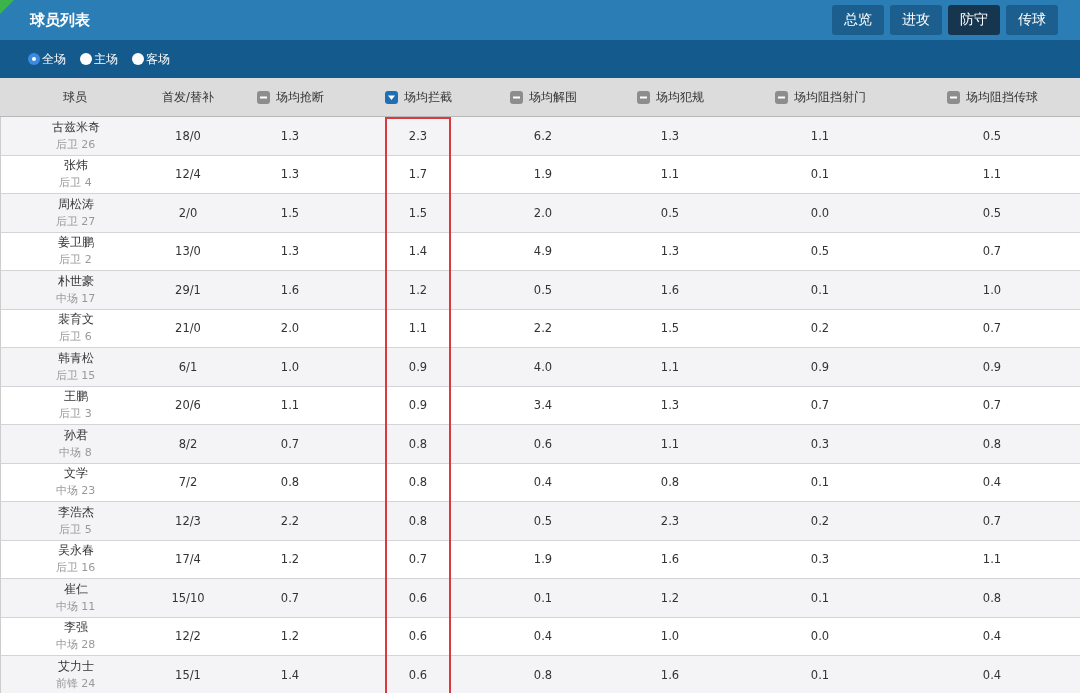 This screenshot has width=1080, height=693. What do you see at coordinates (75, 683) in the screenshot?
I see `player-position: 前锋 24` at bounding box center [75, 683].